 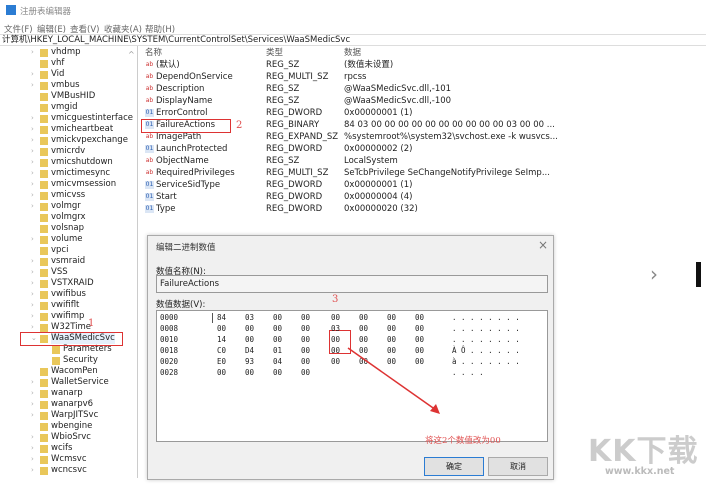 What do you see at coordinates (69, 140) in the screenshot?
I see `tree-item: › vmickvpexchange` at bounding box center [69, 140].